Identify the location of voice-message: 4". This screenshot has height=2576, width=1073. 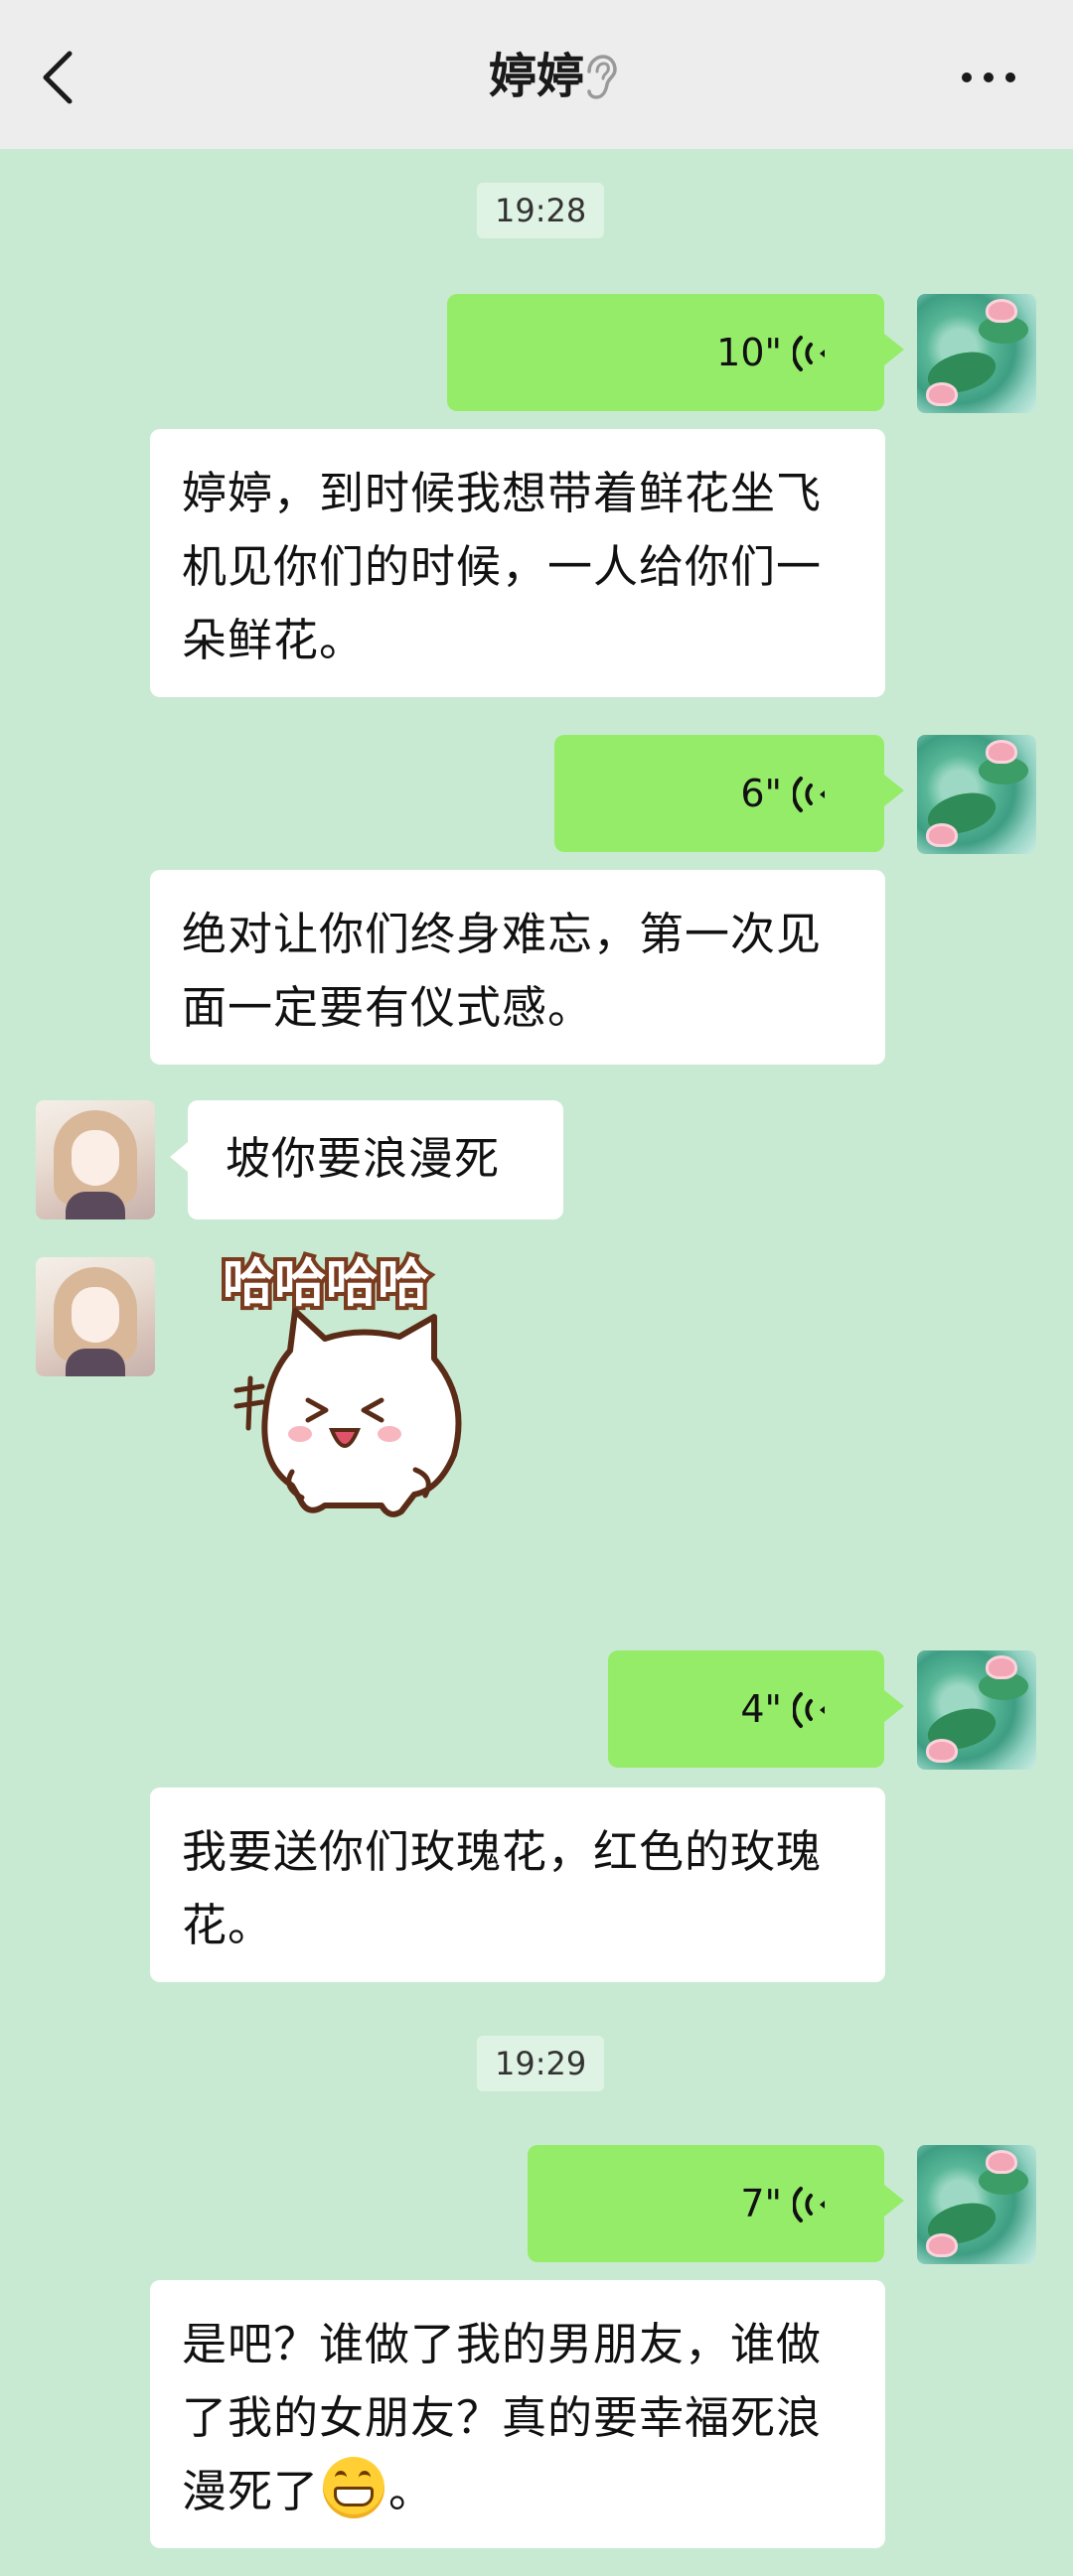
(756, 1709).